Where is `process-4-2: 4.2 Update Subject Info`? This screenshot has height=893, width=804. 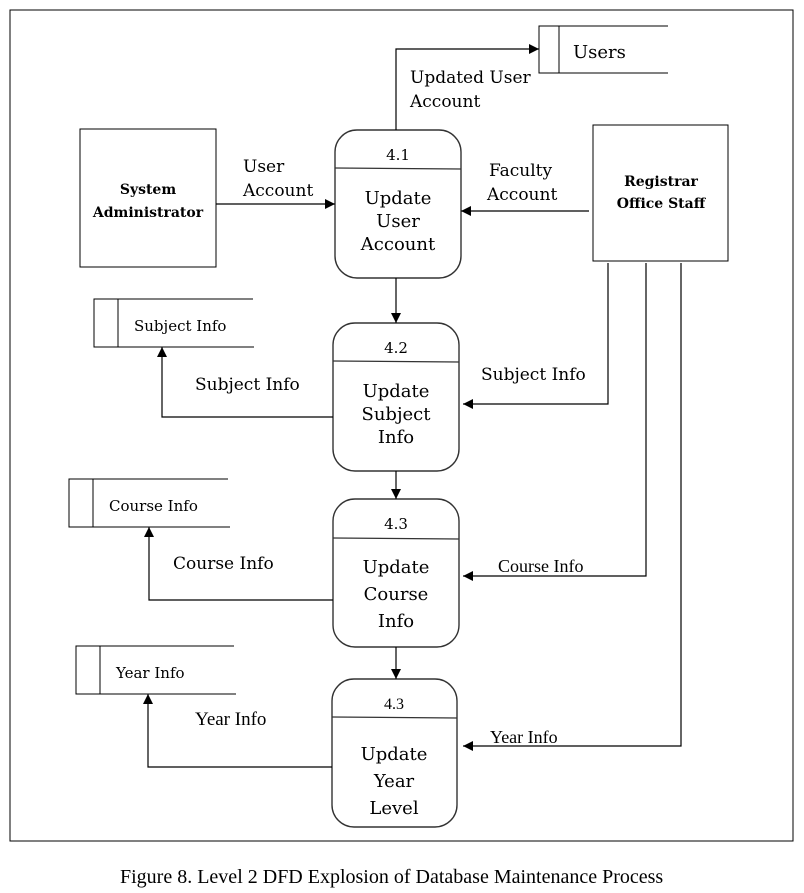
process-4-2: 4.2 Update Subject Info is located at coordinates (396, 397).